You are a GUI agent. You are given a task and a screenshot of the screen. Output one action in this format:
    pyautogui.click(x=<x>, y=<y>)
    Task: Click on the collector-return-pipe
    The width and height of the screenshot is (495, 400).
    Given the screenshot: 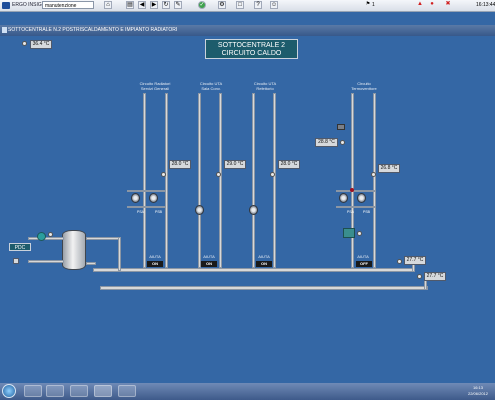 What is the action you would take?
    pyautogui.click(x=264, y=288)
    